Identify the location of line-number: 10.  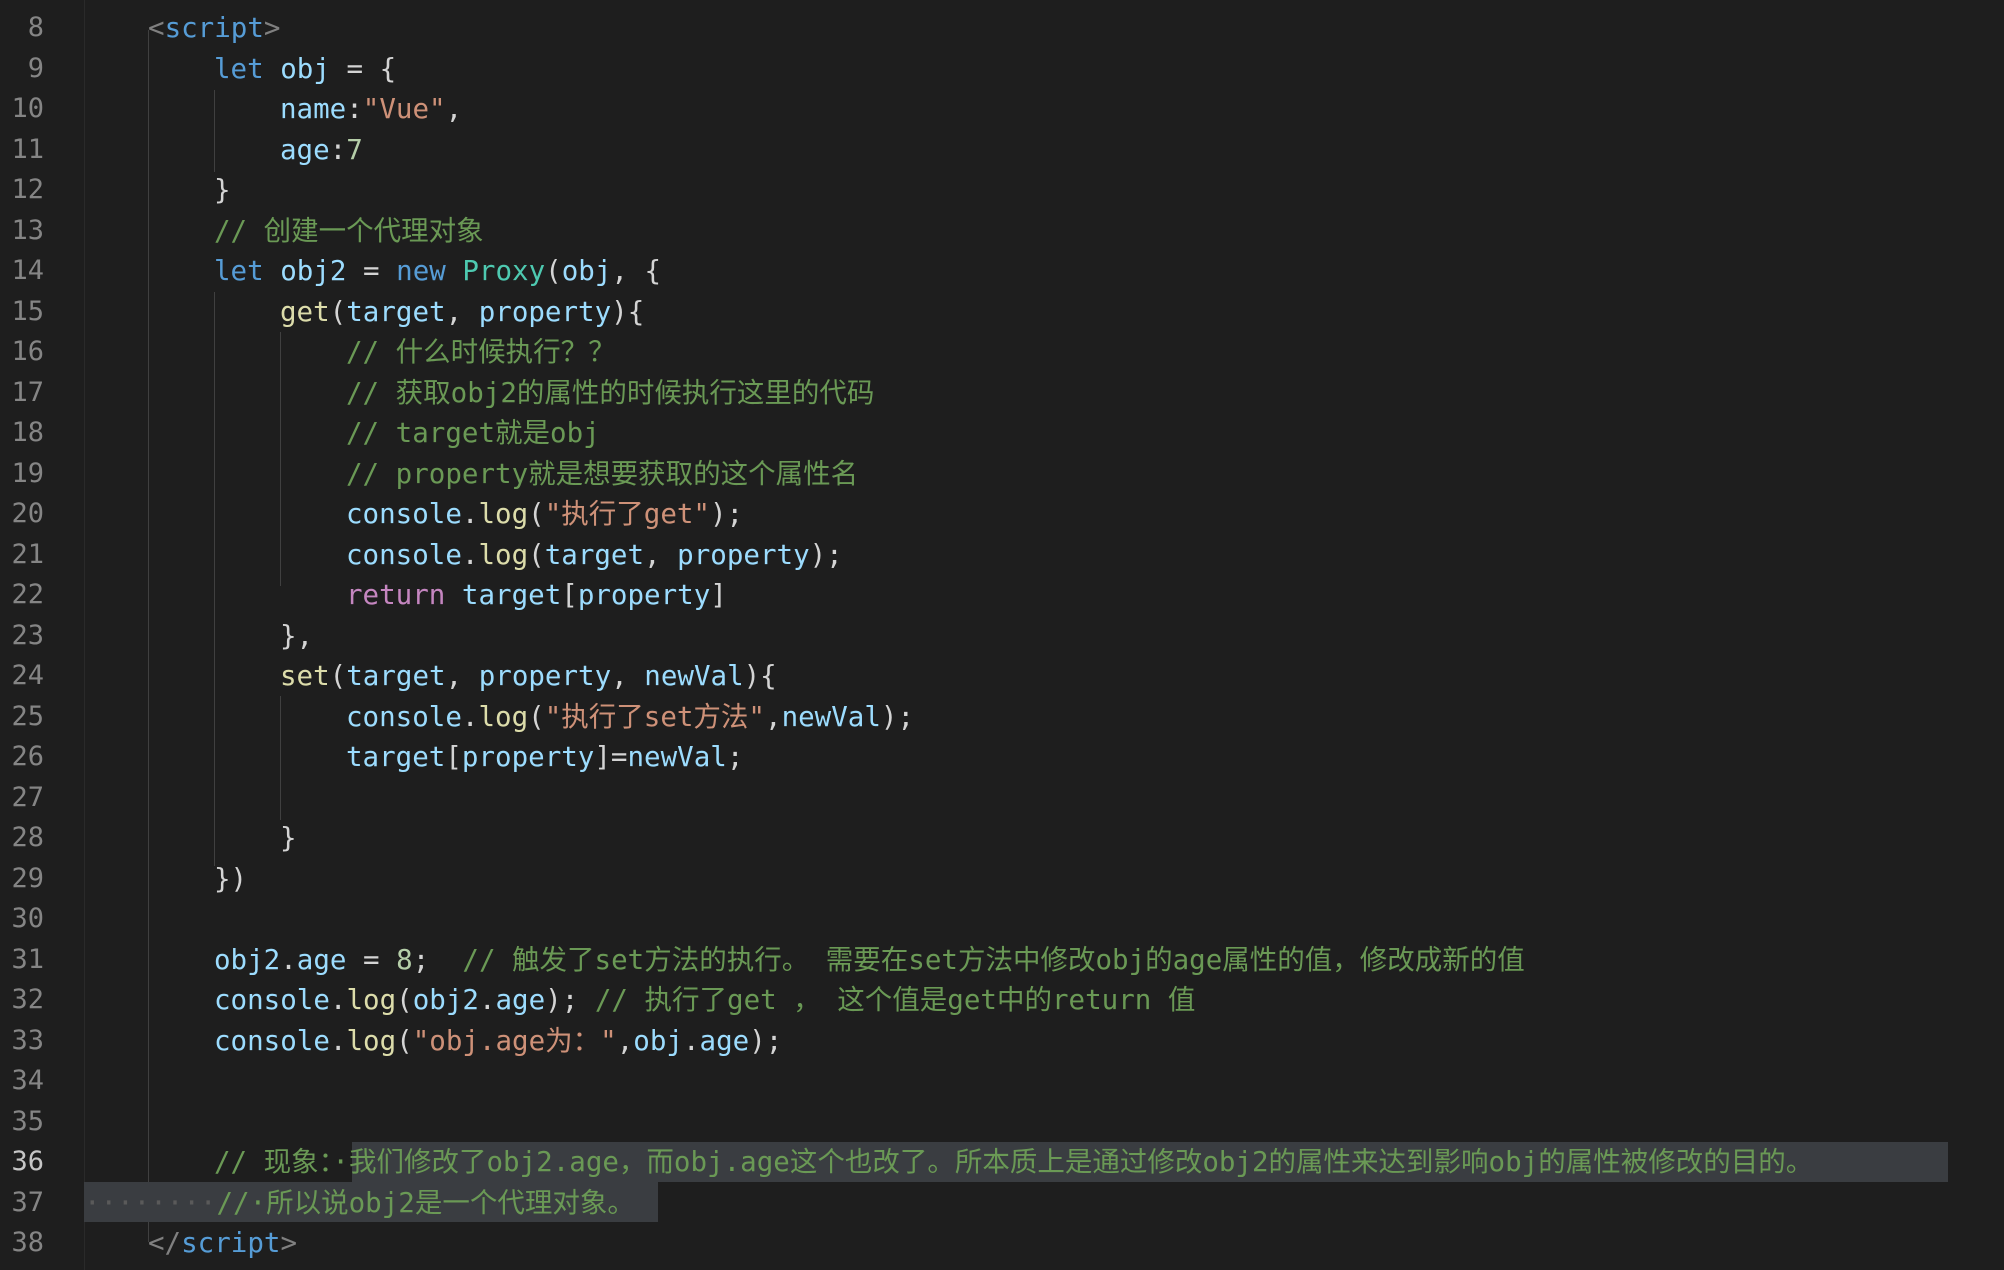
(27, 108).